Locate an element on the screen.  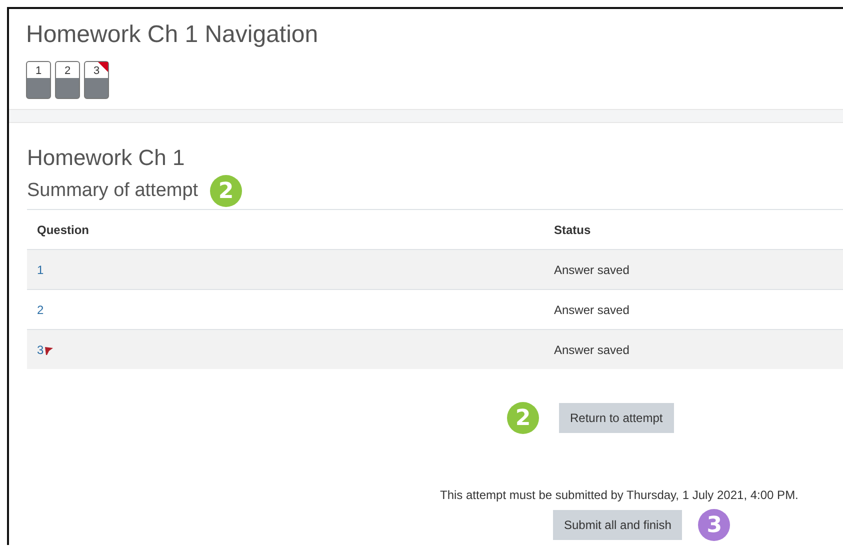
question-nav-button: 1 is located at coordinates (38, 80).